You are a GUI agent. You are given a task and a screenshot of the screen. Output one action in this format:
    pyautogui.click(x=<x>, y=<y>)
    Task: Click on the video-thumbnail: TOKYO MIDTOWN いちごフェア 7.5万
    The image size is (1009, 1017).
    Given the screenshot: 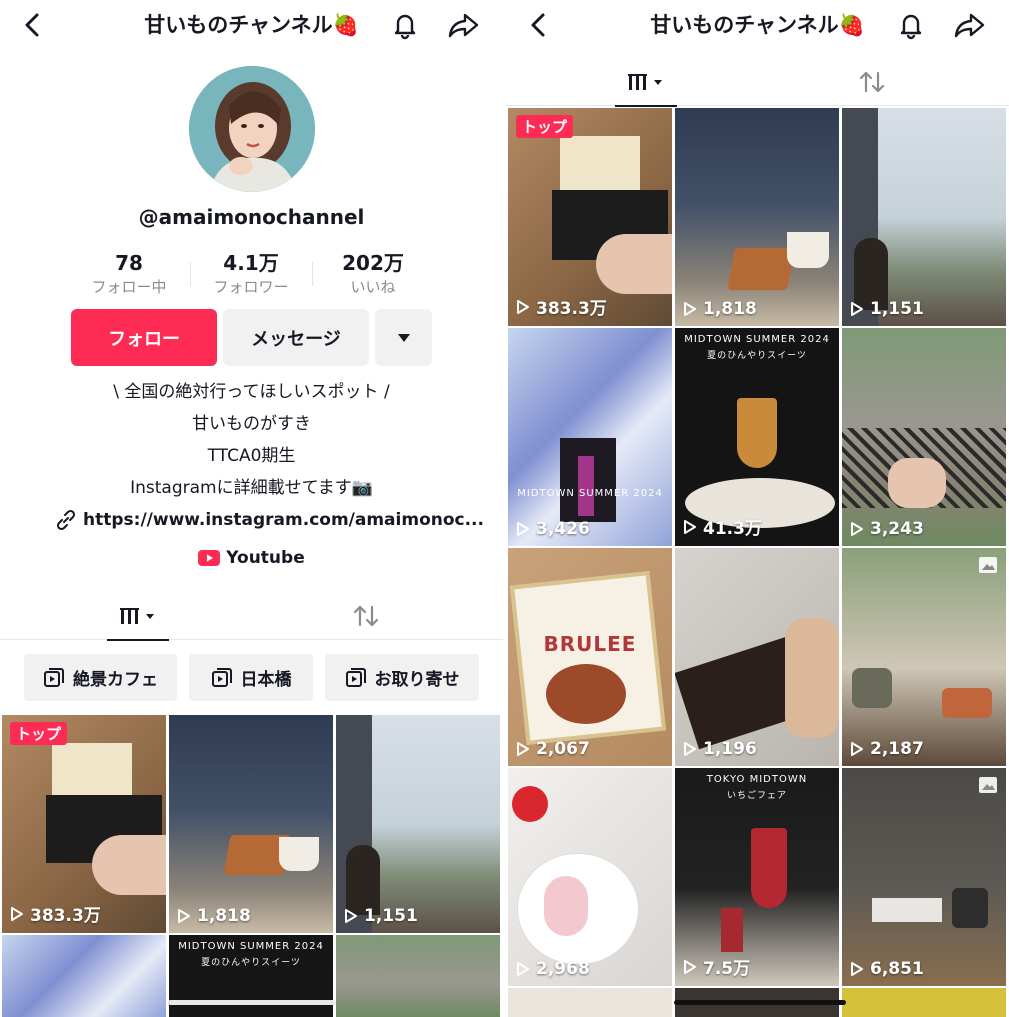 What is the action you would take?
    pyautogui.click(x=757, y=877)
    